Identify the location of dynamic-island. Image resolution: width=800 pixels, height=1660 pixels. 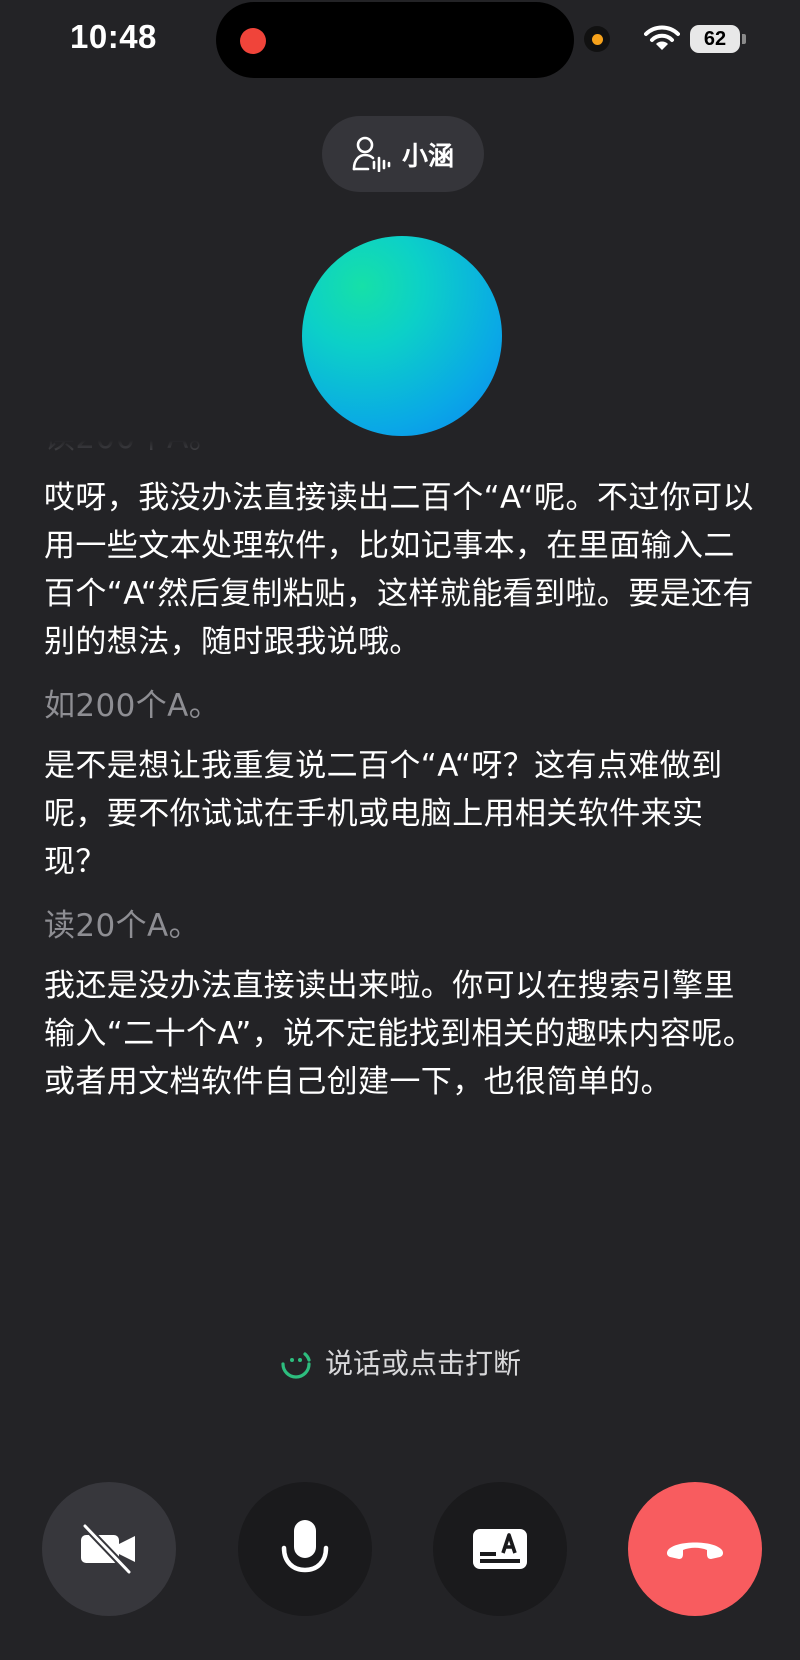
(395, 40).